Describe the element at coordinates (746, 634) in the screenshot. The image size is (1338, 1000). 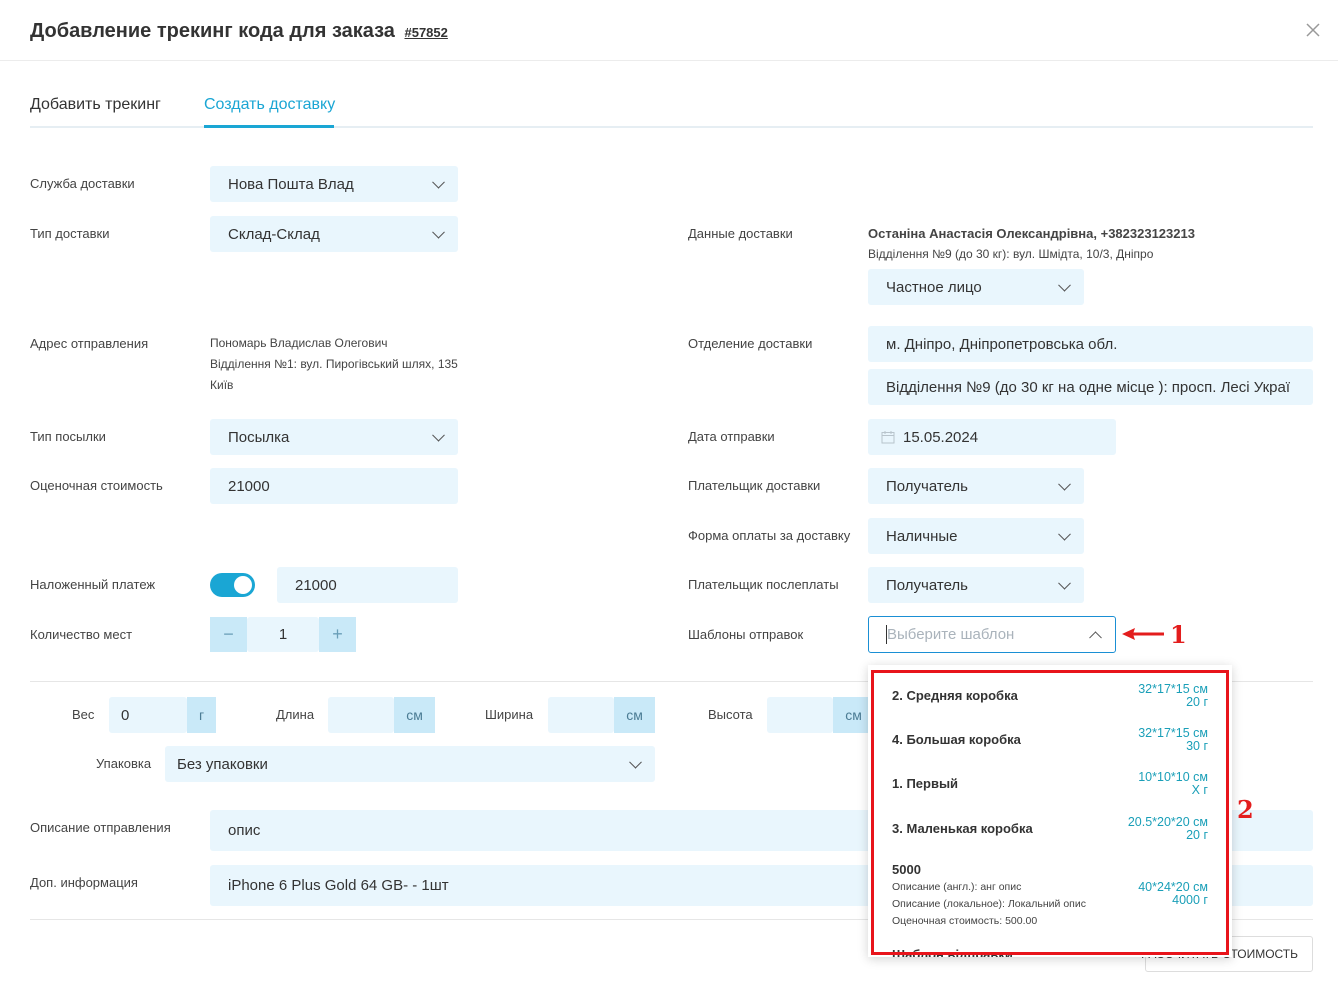
I see `templates-label: Шаблоны отправок` at that location.